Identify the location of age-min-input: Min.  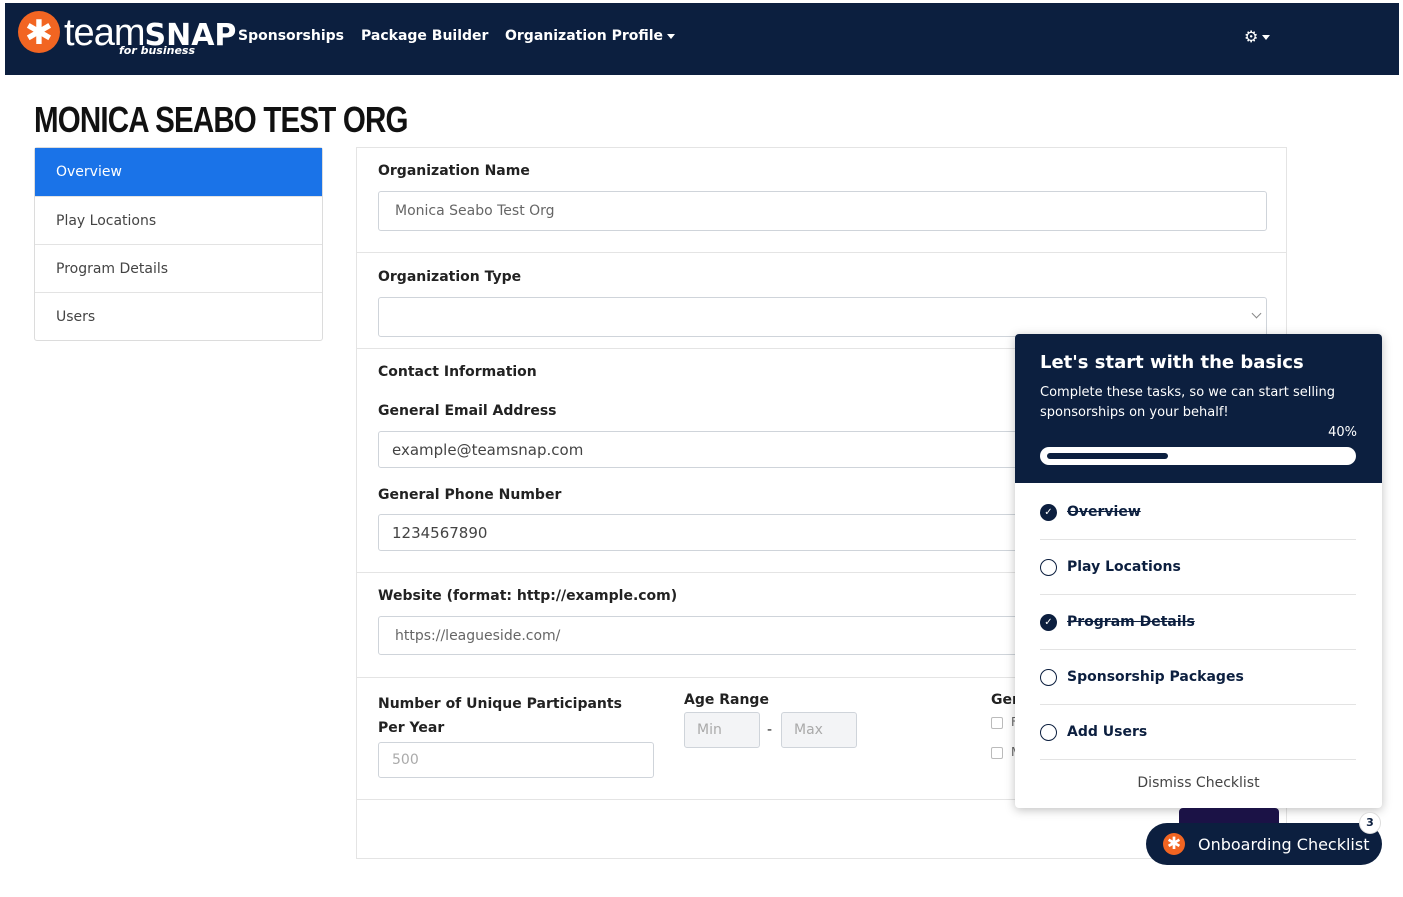
(722, 730).